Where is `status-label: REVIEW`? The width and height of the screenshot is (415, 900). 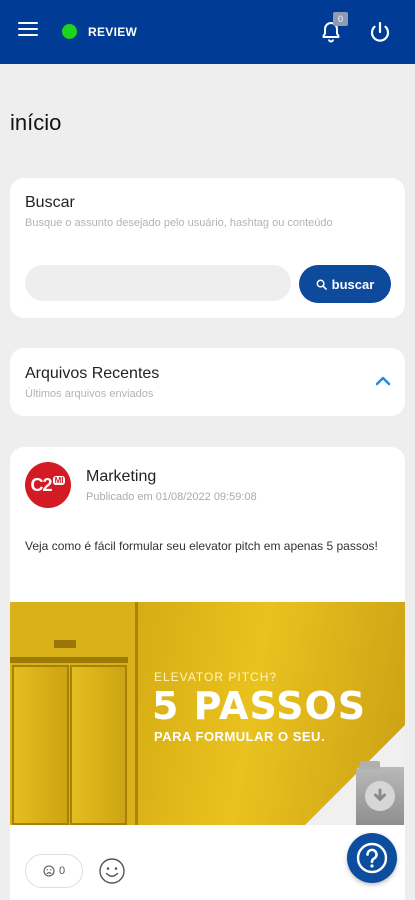
status-label: REVIEW is located at coordinates (113, 32).